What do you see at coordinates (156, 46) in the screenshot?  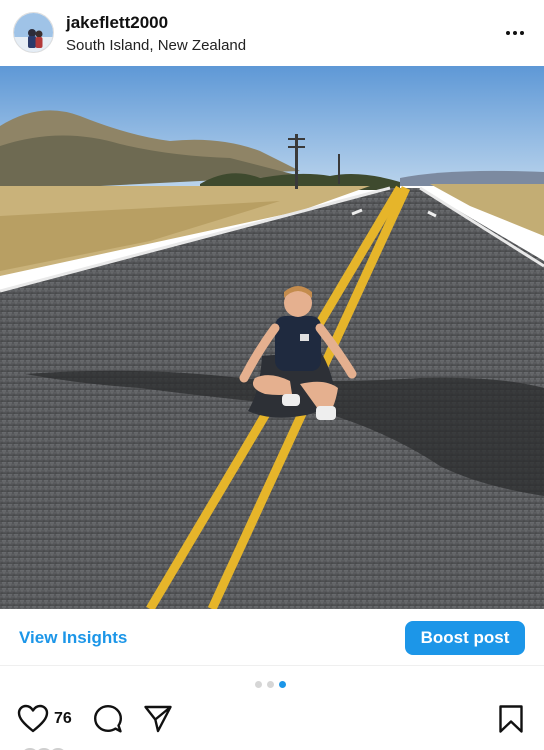 I see `location: South Island, New Zealand` at bounding box center [156, 46].